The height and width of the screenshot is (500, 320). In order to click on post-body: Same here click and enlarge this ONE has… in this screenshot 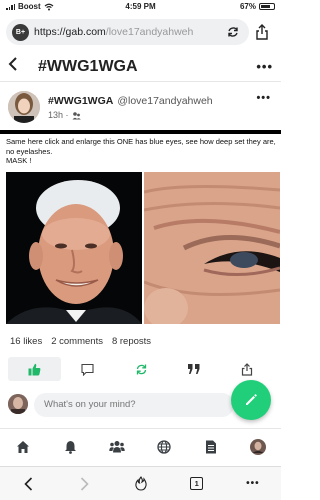, I will do `click(141, 151)`.